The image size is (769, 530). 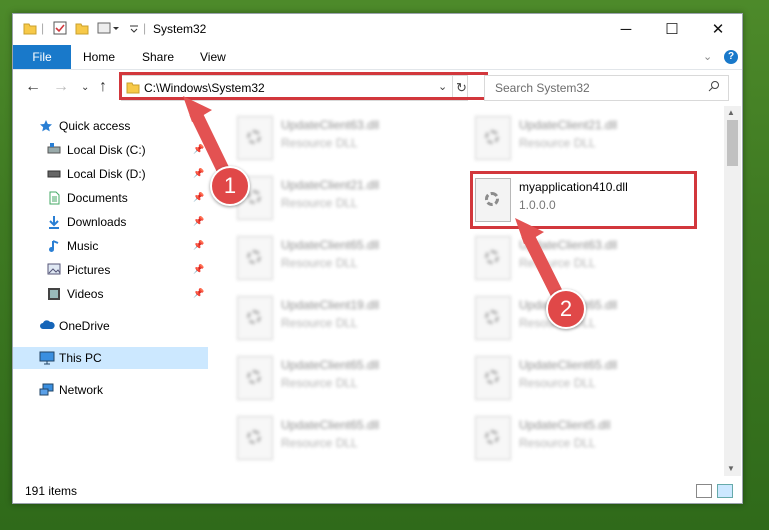 What do you see at coordinates (55, 294) in the screenshot?
I see `videos-icon` at bounding box center [55, 294].